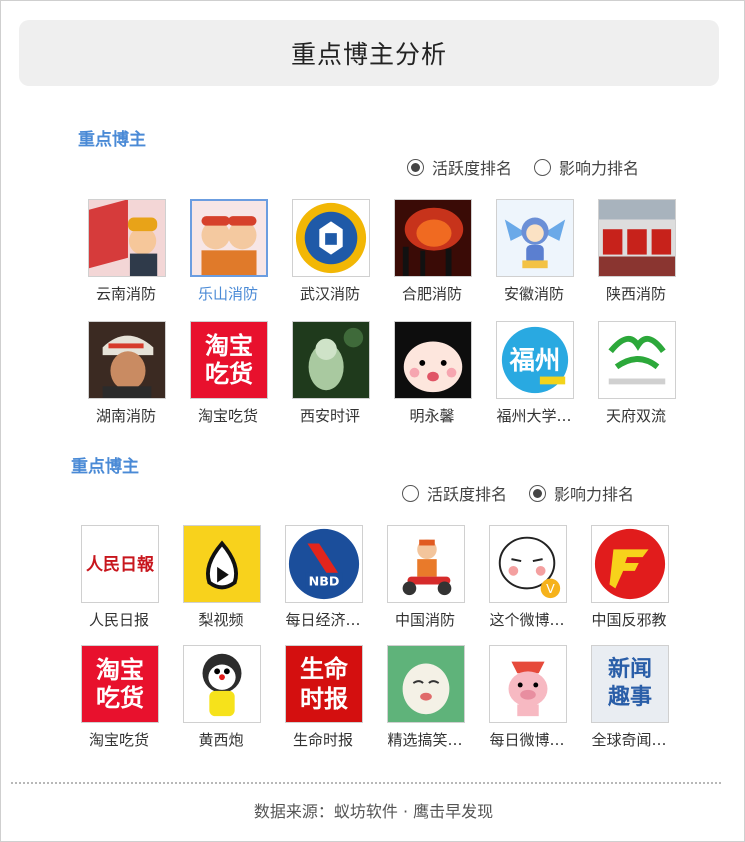  I want to click on shuangliu-logo-icon, so click(637, 360).